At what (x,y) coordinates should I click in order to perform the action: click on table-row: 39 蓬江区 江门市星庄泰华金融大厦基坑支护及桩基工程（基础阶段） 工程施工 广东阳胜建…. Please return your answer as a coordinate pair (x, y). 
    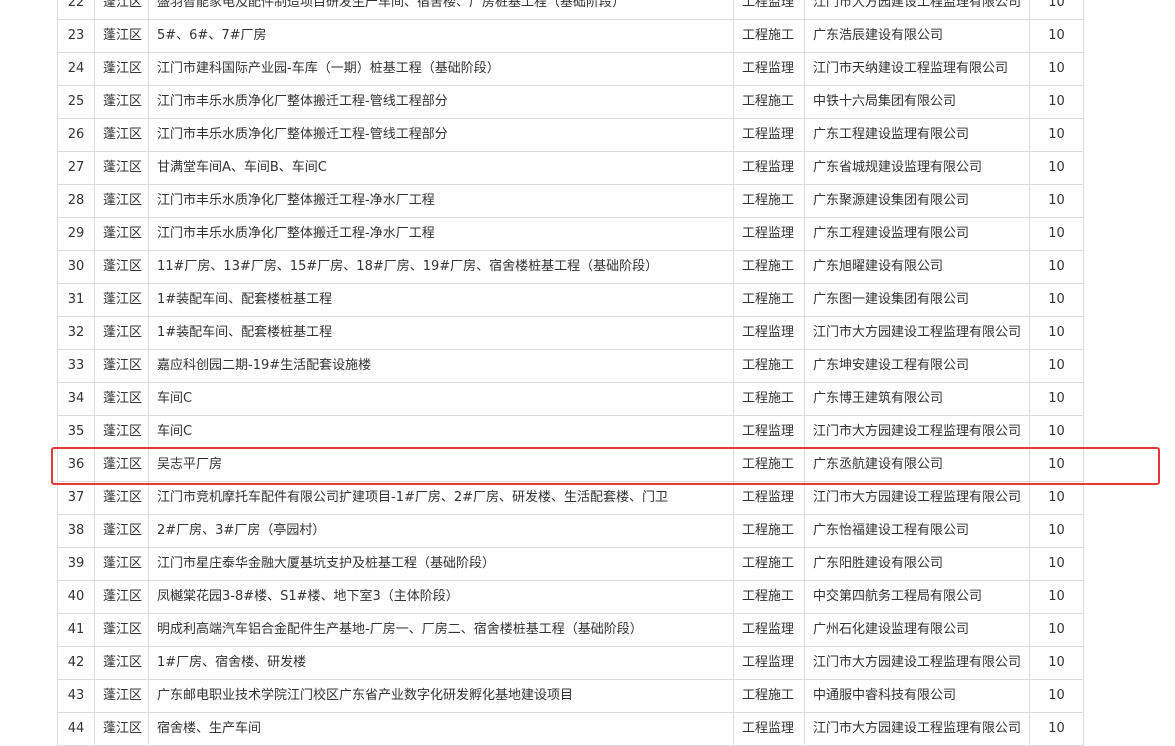
    Looking at the image, I should click on (570, 564).